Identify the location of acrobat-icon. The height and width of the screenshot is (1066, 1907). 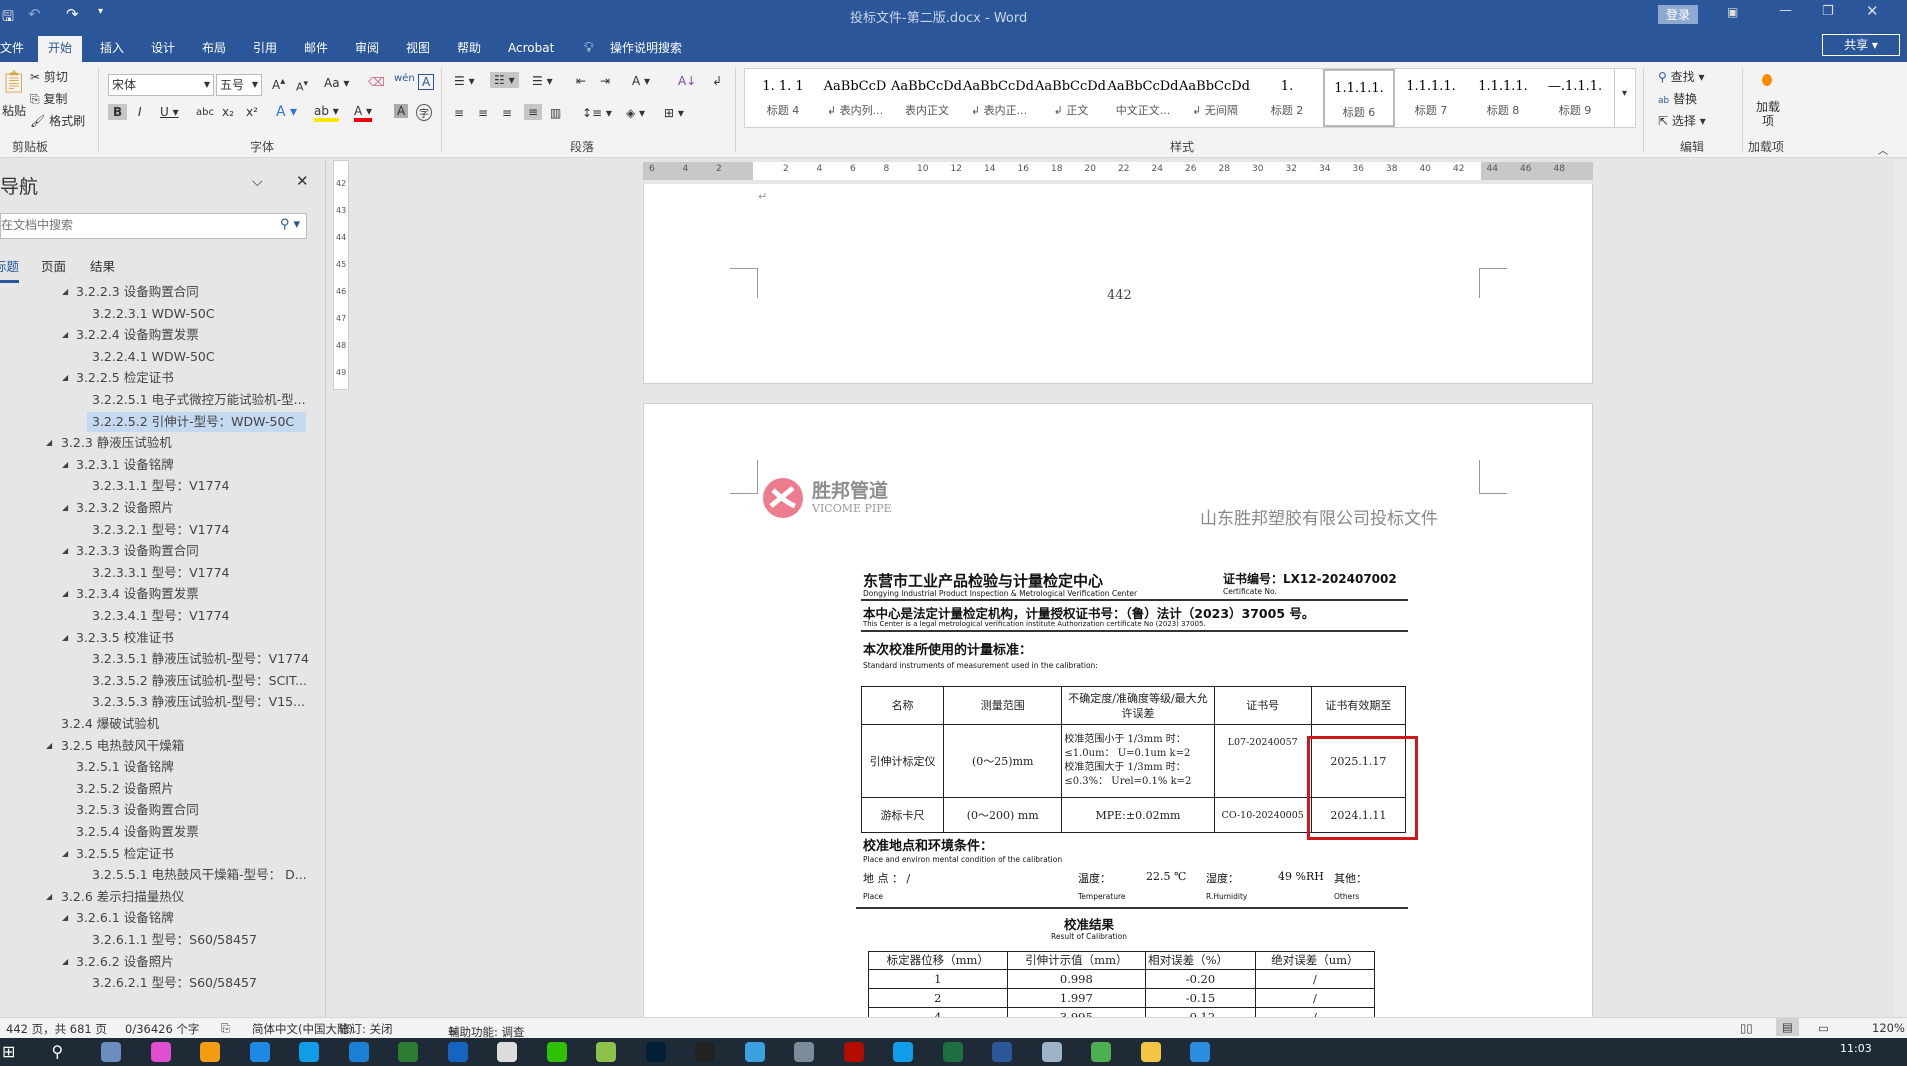
(853, 1052).